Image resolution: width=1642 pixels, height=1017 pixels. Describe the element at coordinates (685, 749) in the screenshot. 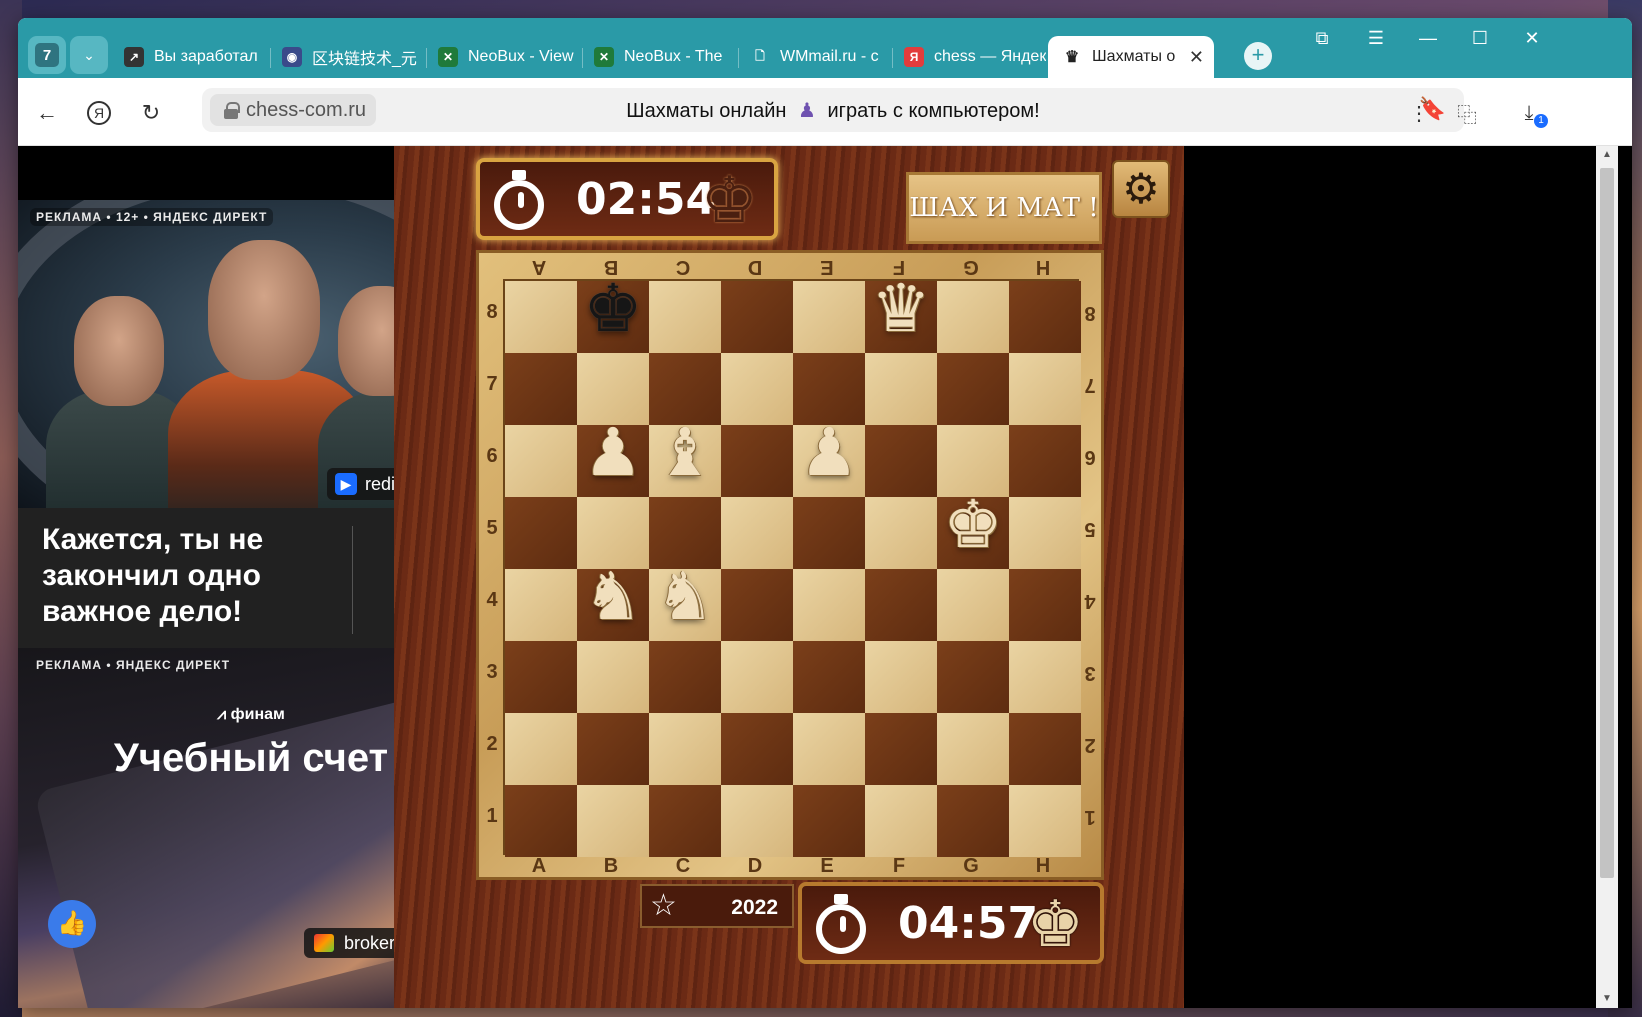

I see `square-c2` at that location.